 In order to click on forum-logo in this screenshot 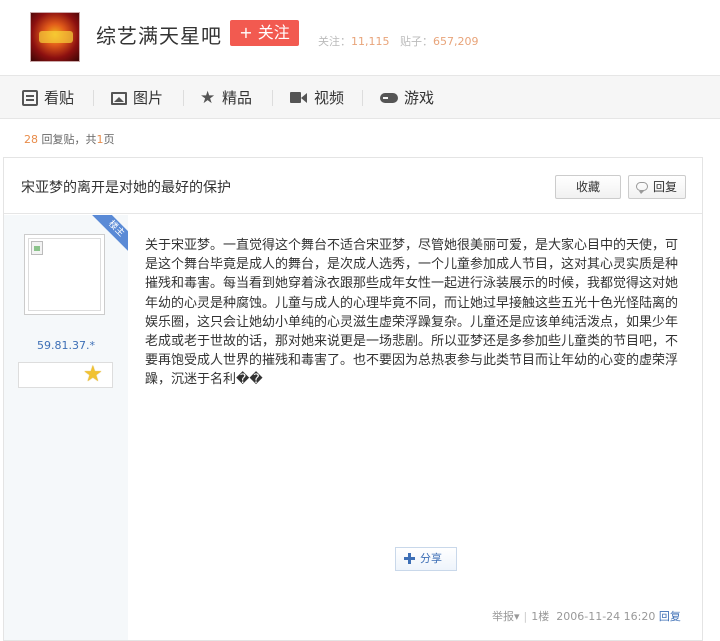, I will do `click(55, 37)`.